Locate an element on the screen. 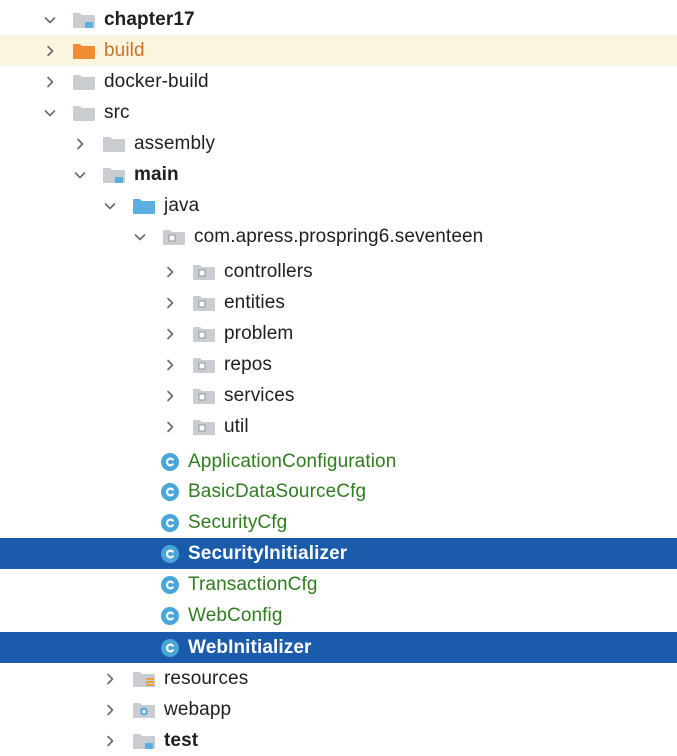  tree-node-repos: repos is located at coordinates (338, 364).